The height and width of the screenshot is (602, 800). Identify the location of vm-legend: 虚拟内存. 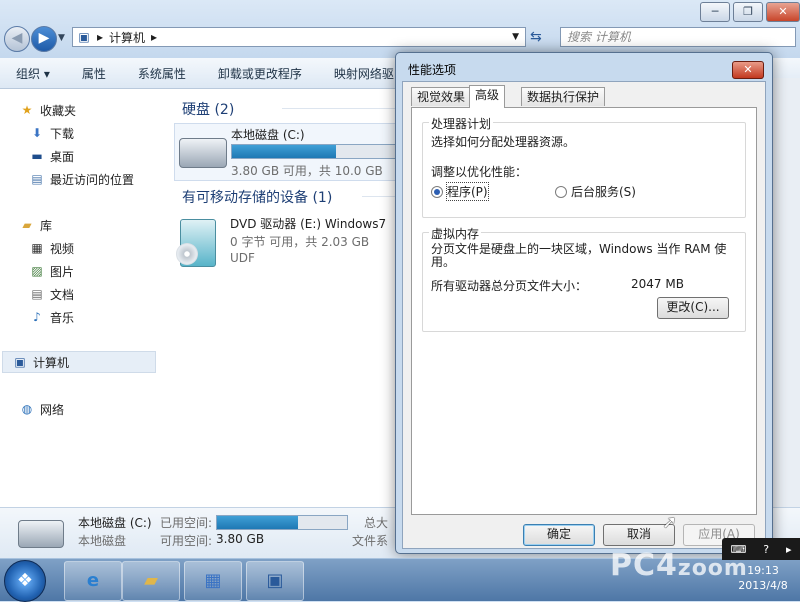
(455, 233).